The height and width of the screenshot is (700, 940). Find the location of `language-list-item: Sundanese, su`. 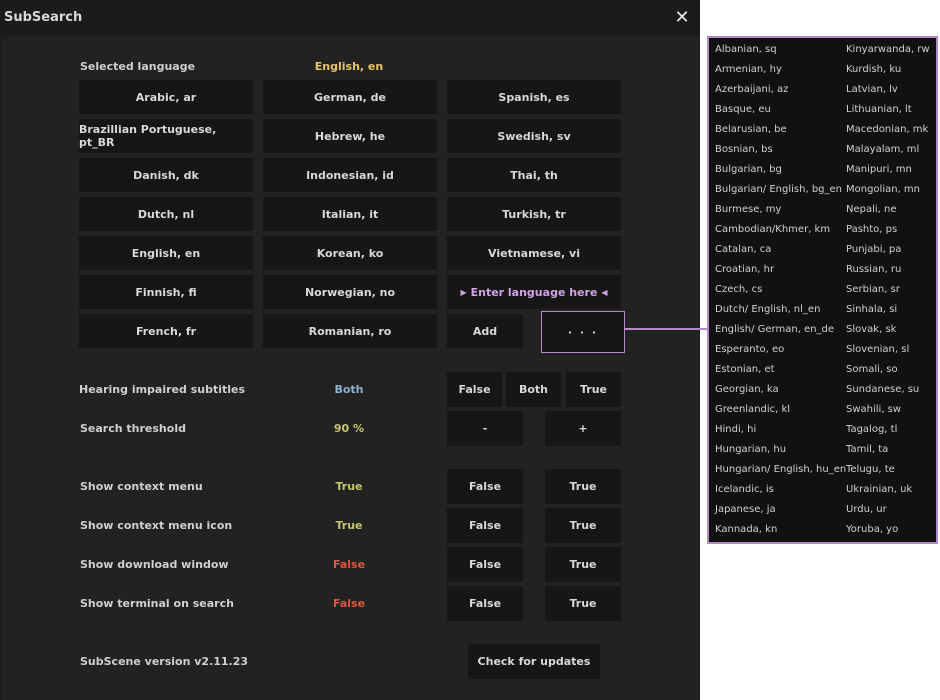

language-list-item: Sundanese, su is located at coordinates (882, 389).